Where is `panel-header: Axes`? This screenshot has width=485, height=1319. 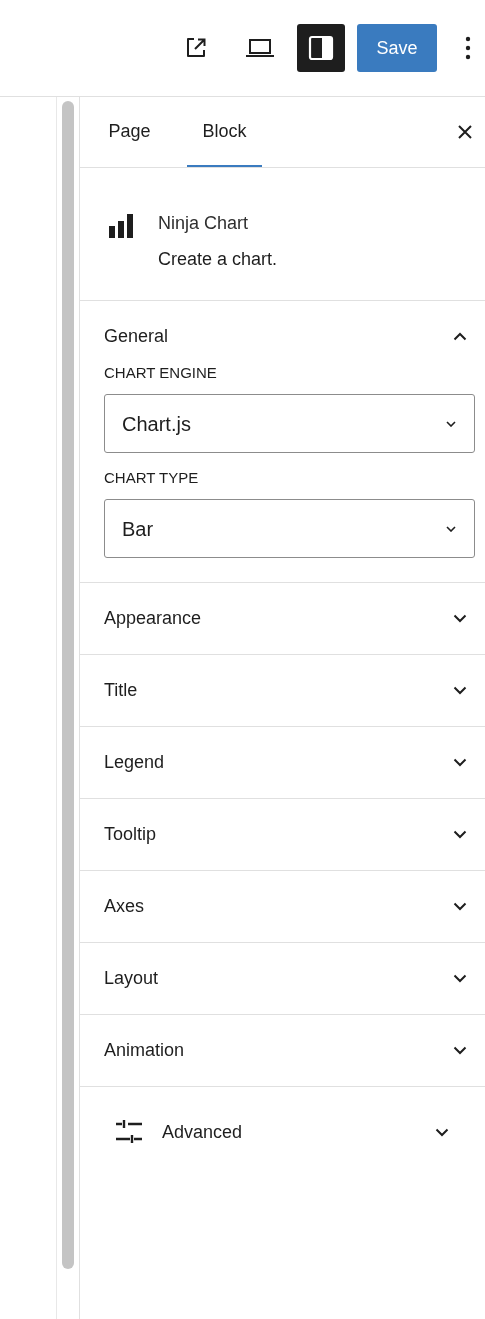 panel-header: Axes is located at coordinates (282, 906).